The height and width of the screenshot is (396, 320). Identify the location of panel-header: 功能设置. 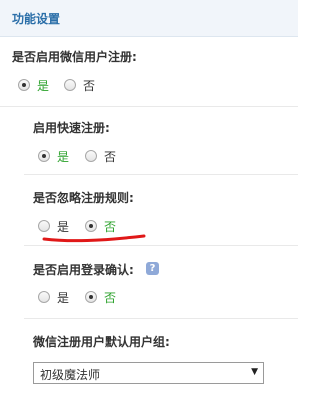
(149, 18).